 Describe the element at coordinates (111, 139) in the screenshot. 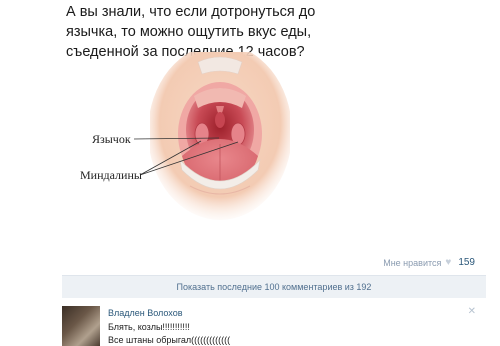

I see `label-uvula: Язычок` at that location.